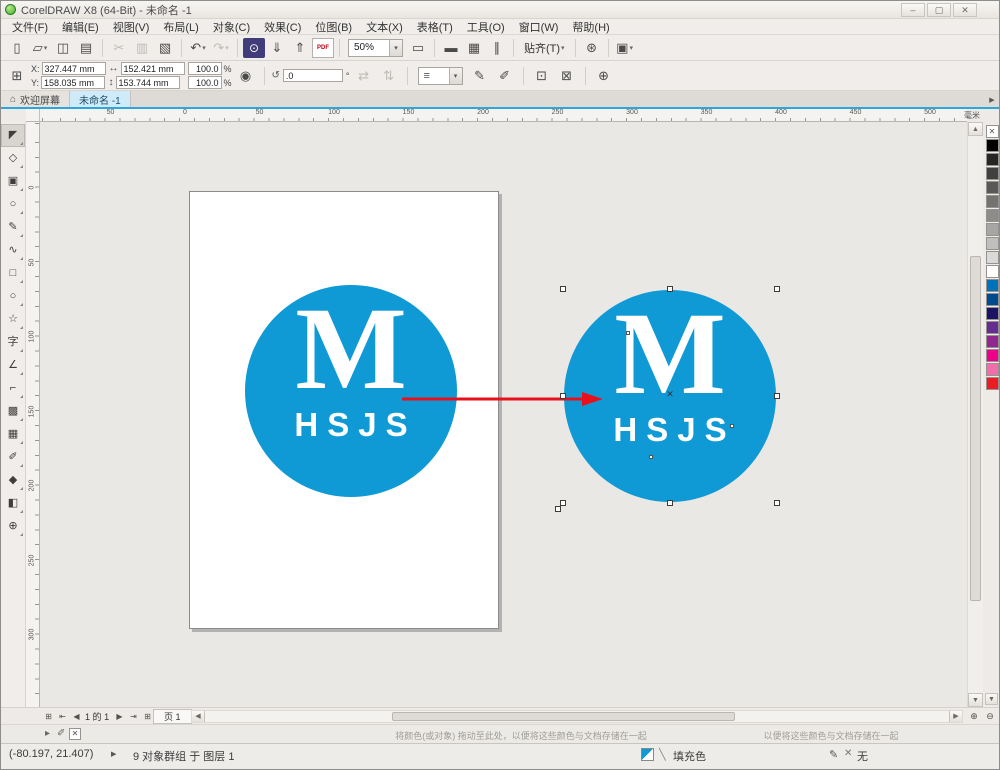  I want to click on cut-button: ✂, so click(119, 48).